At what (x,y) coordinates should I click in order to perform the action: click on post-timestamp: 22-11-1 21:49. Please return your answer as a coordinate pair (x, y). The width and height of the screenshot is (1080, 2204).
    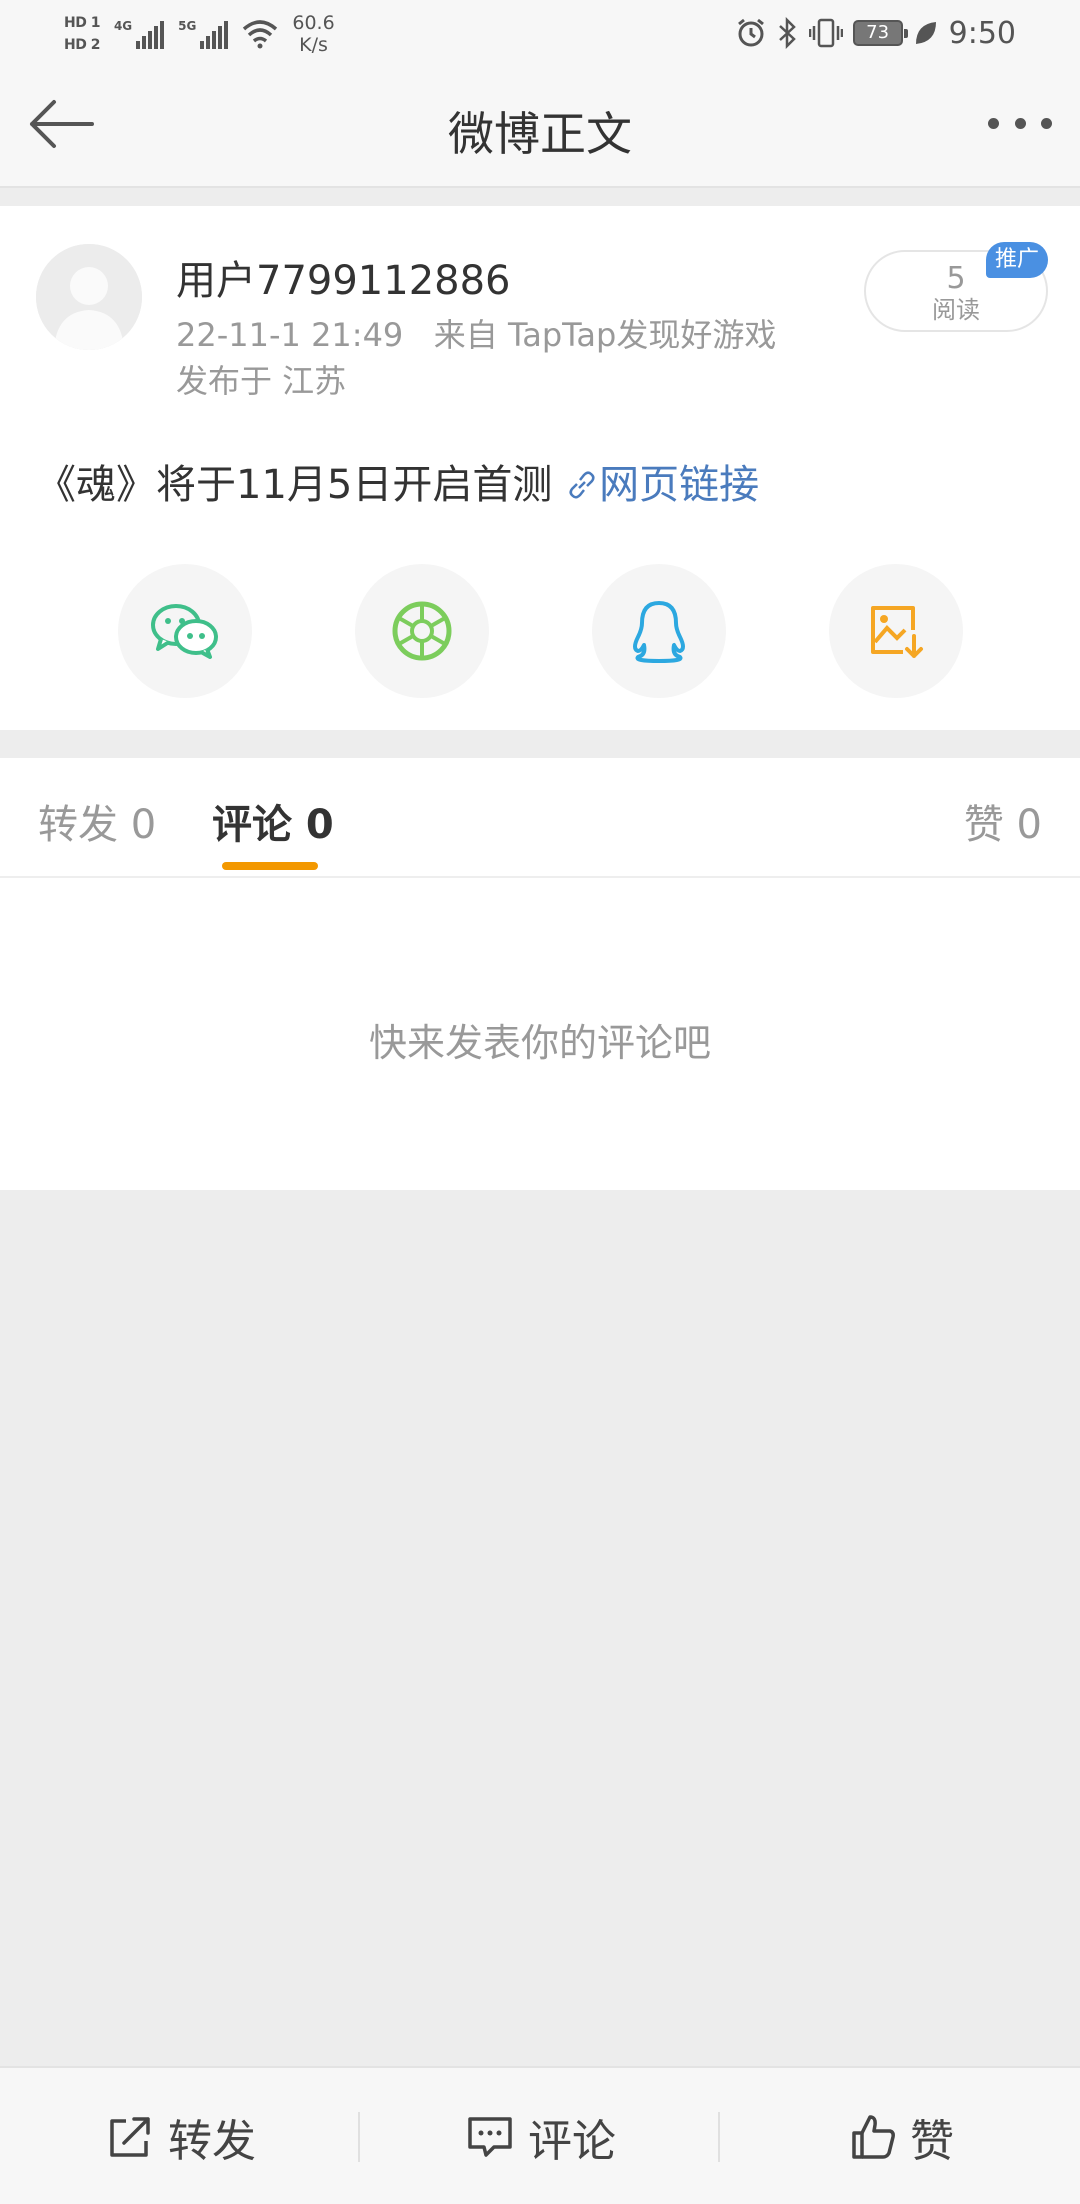
    Looking at the image, I should click on (290, 335).